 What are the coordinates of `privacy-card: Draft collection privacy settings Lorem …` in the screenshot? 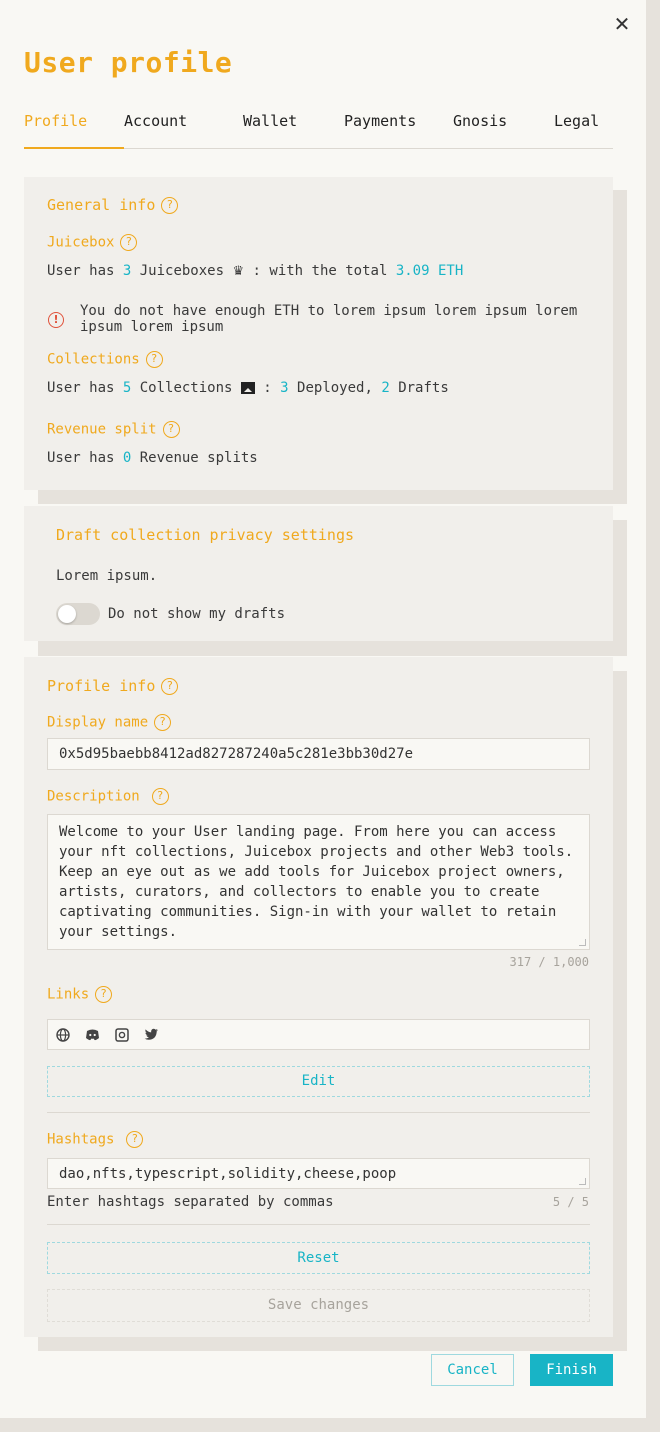 It's located at (318, 573).